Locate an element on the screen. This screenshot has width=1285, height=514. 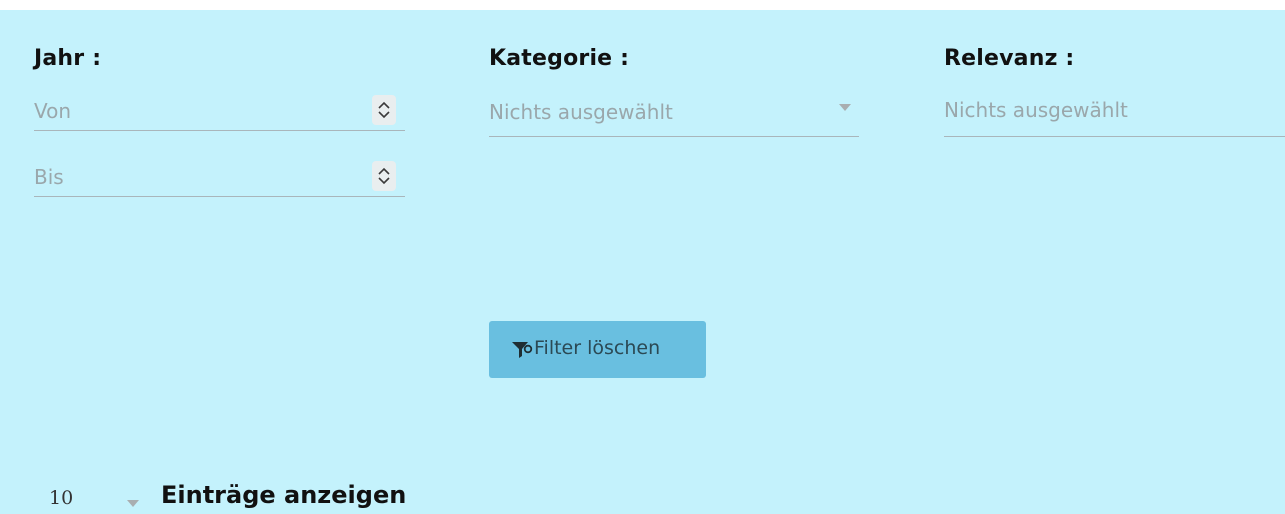
year-from-spinner is located at coordinates (384, 110).